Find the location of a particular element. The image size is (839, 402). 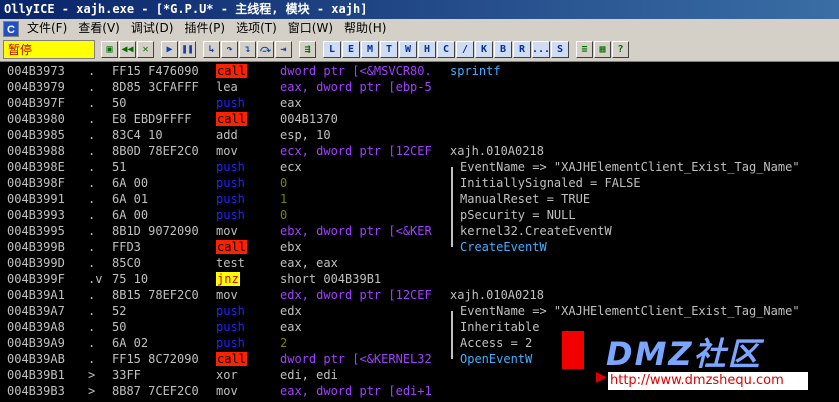

disasm-address: 004B398E is located at coordinates (36, 167).